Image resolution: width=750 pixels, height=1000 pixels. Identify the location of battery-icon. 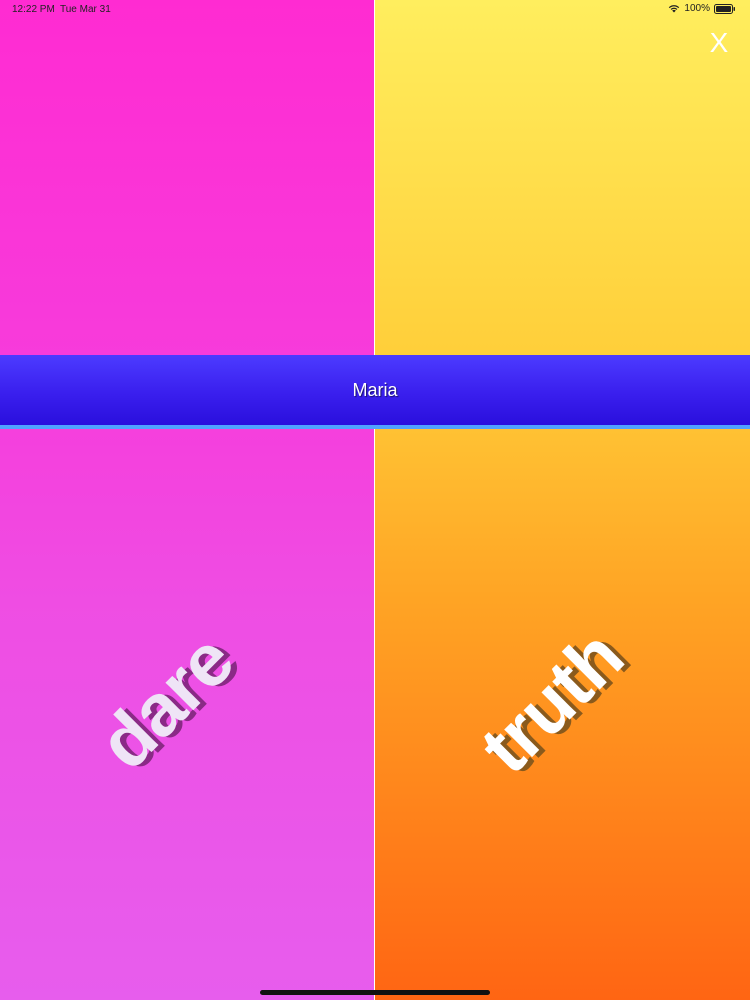
(725, 8).